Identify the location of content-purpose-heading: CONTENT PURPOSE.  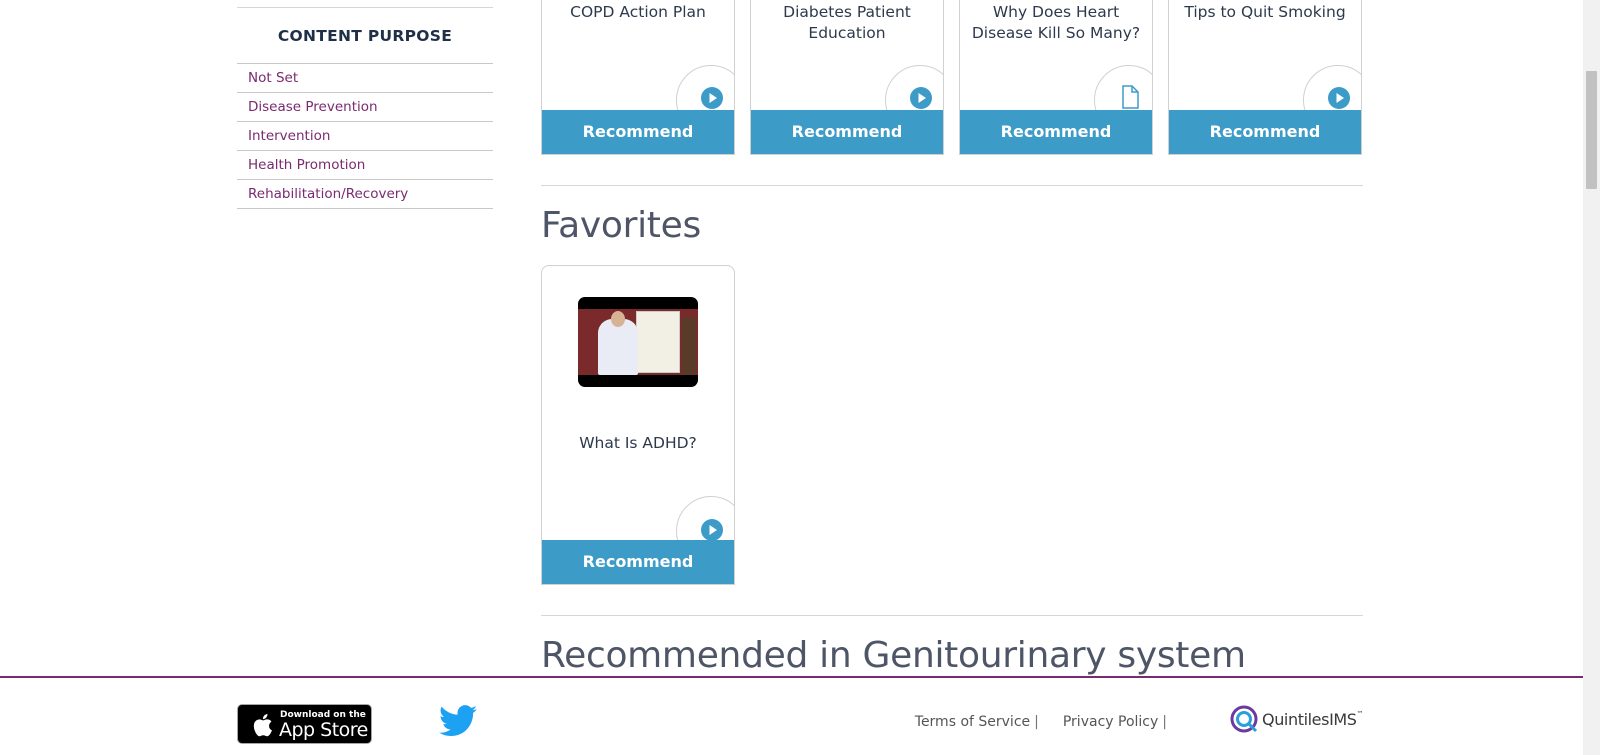
(365, 45).